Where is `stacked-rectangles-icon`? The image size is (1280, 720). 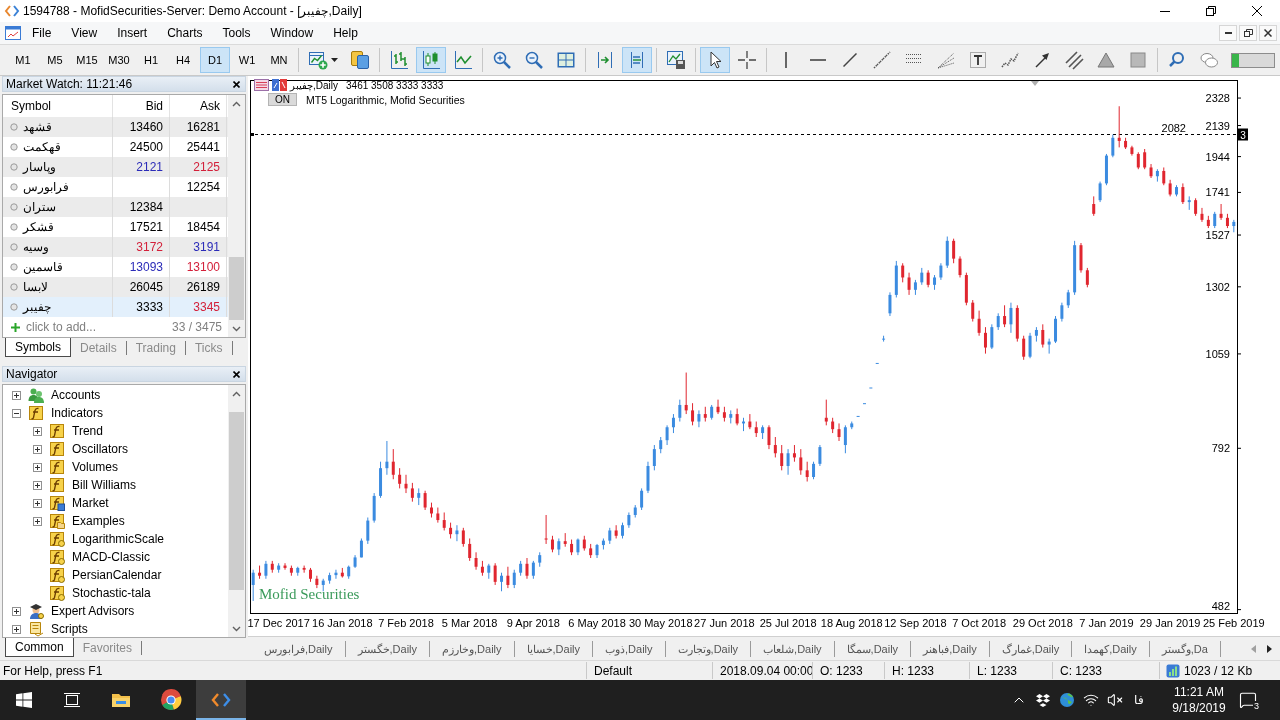
stacked-rectangles-icon is located at coordinates (72, 700).